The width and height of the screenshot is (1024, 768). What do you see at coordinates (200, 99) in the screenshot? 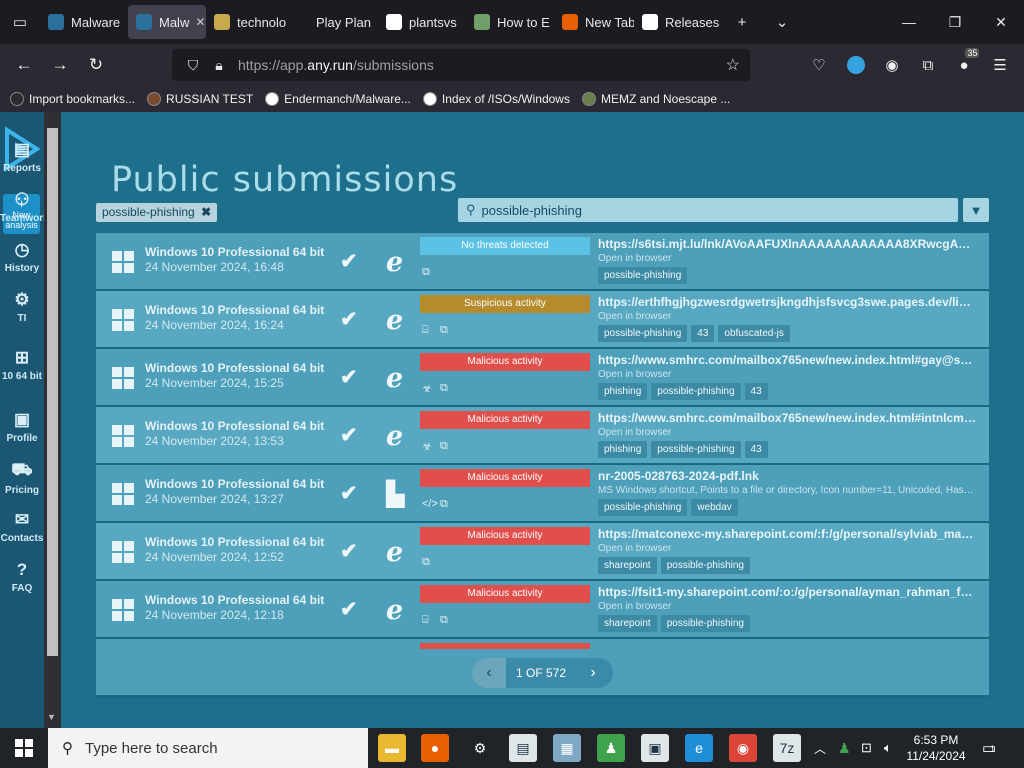
I see `bookmark-item: RUSSIAN TEST` at bounding box center [200, 99].